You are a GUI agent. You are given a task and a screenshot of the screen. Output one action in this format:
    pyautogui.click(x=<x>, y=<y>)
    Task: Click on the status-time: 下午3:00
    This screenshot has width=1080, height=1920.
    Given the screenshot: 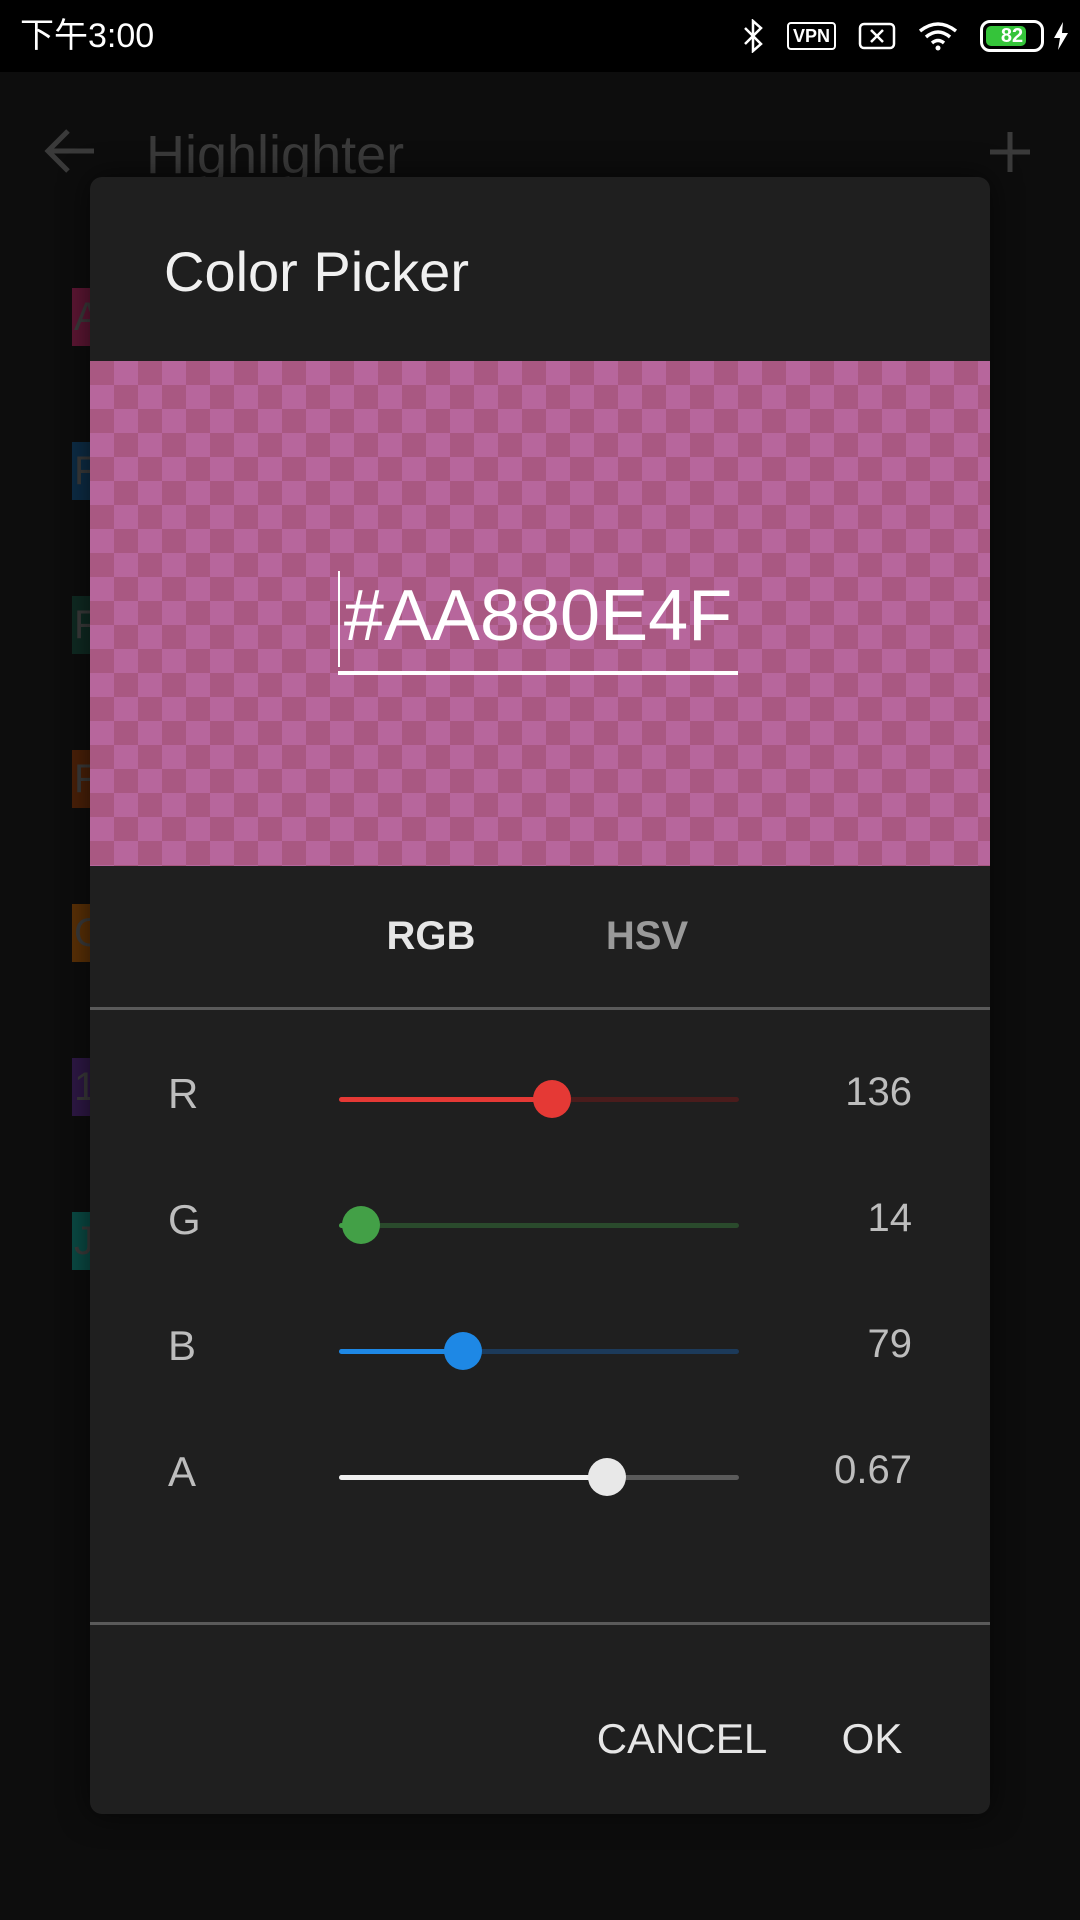 What is the action you would take?
    pyautogui.click(x=87, y=36)
    